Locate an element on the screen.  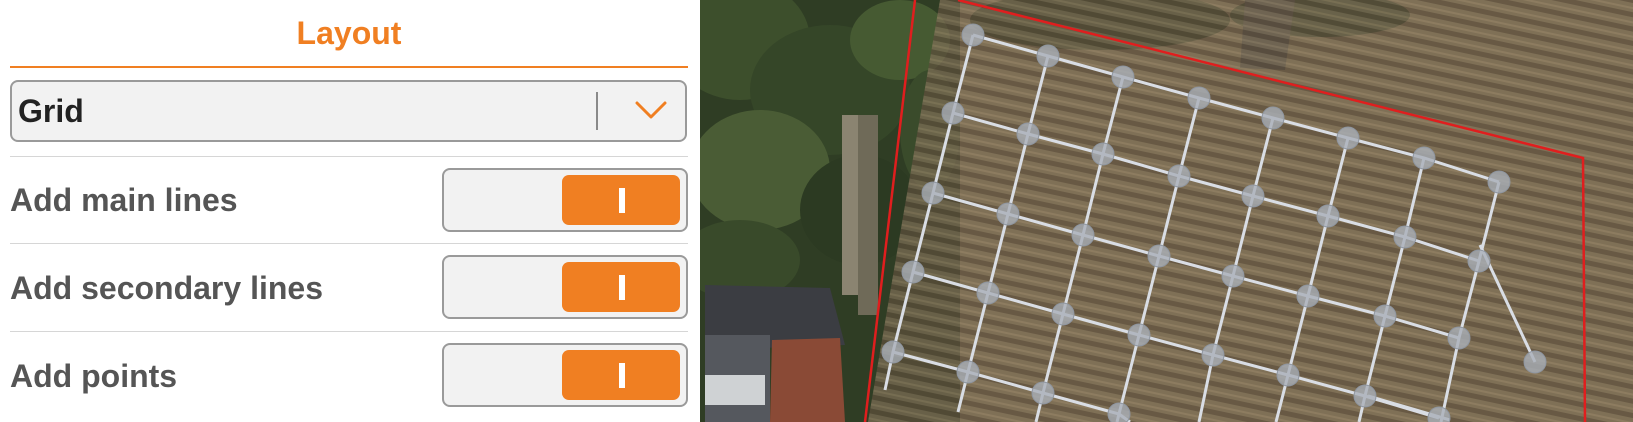
layout-type-dropdown: Grid is located at coordinates (348, 111).